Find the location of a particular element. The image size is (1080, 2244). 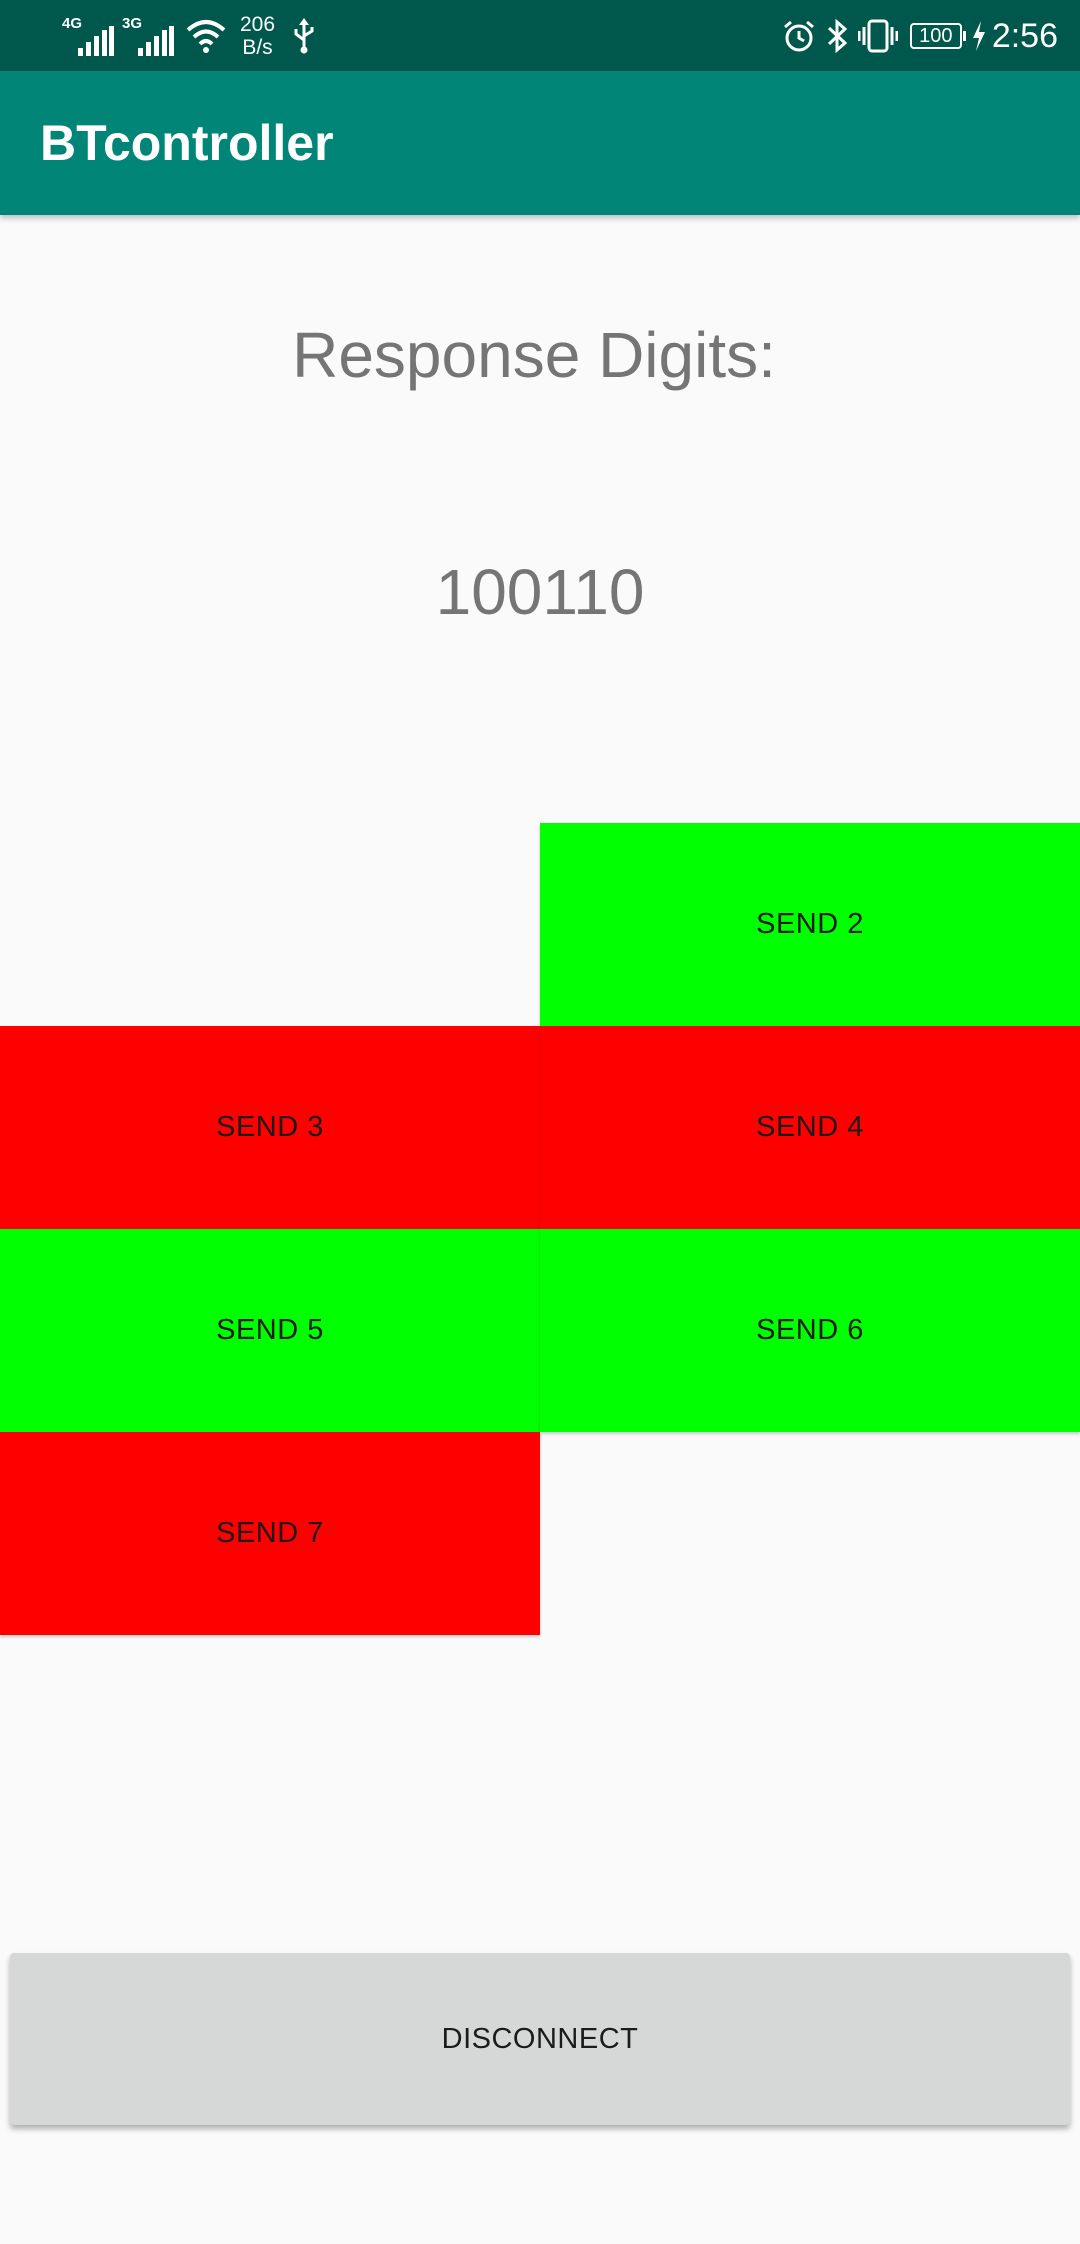

speed-unit: B/s is located at coordinates (257, 47).